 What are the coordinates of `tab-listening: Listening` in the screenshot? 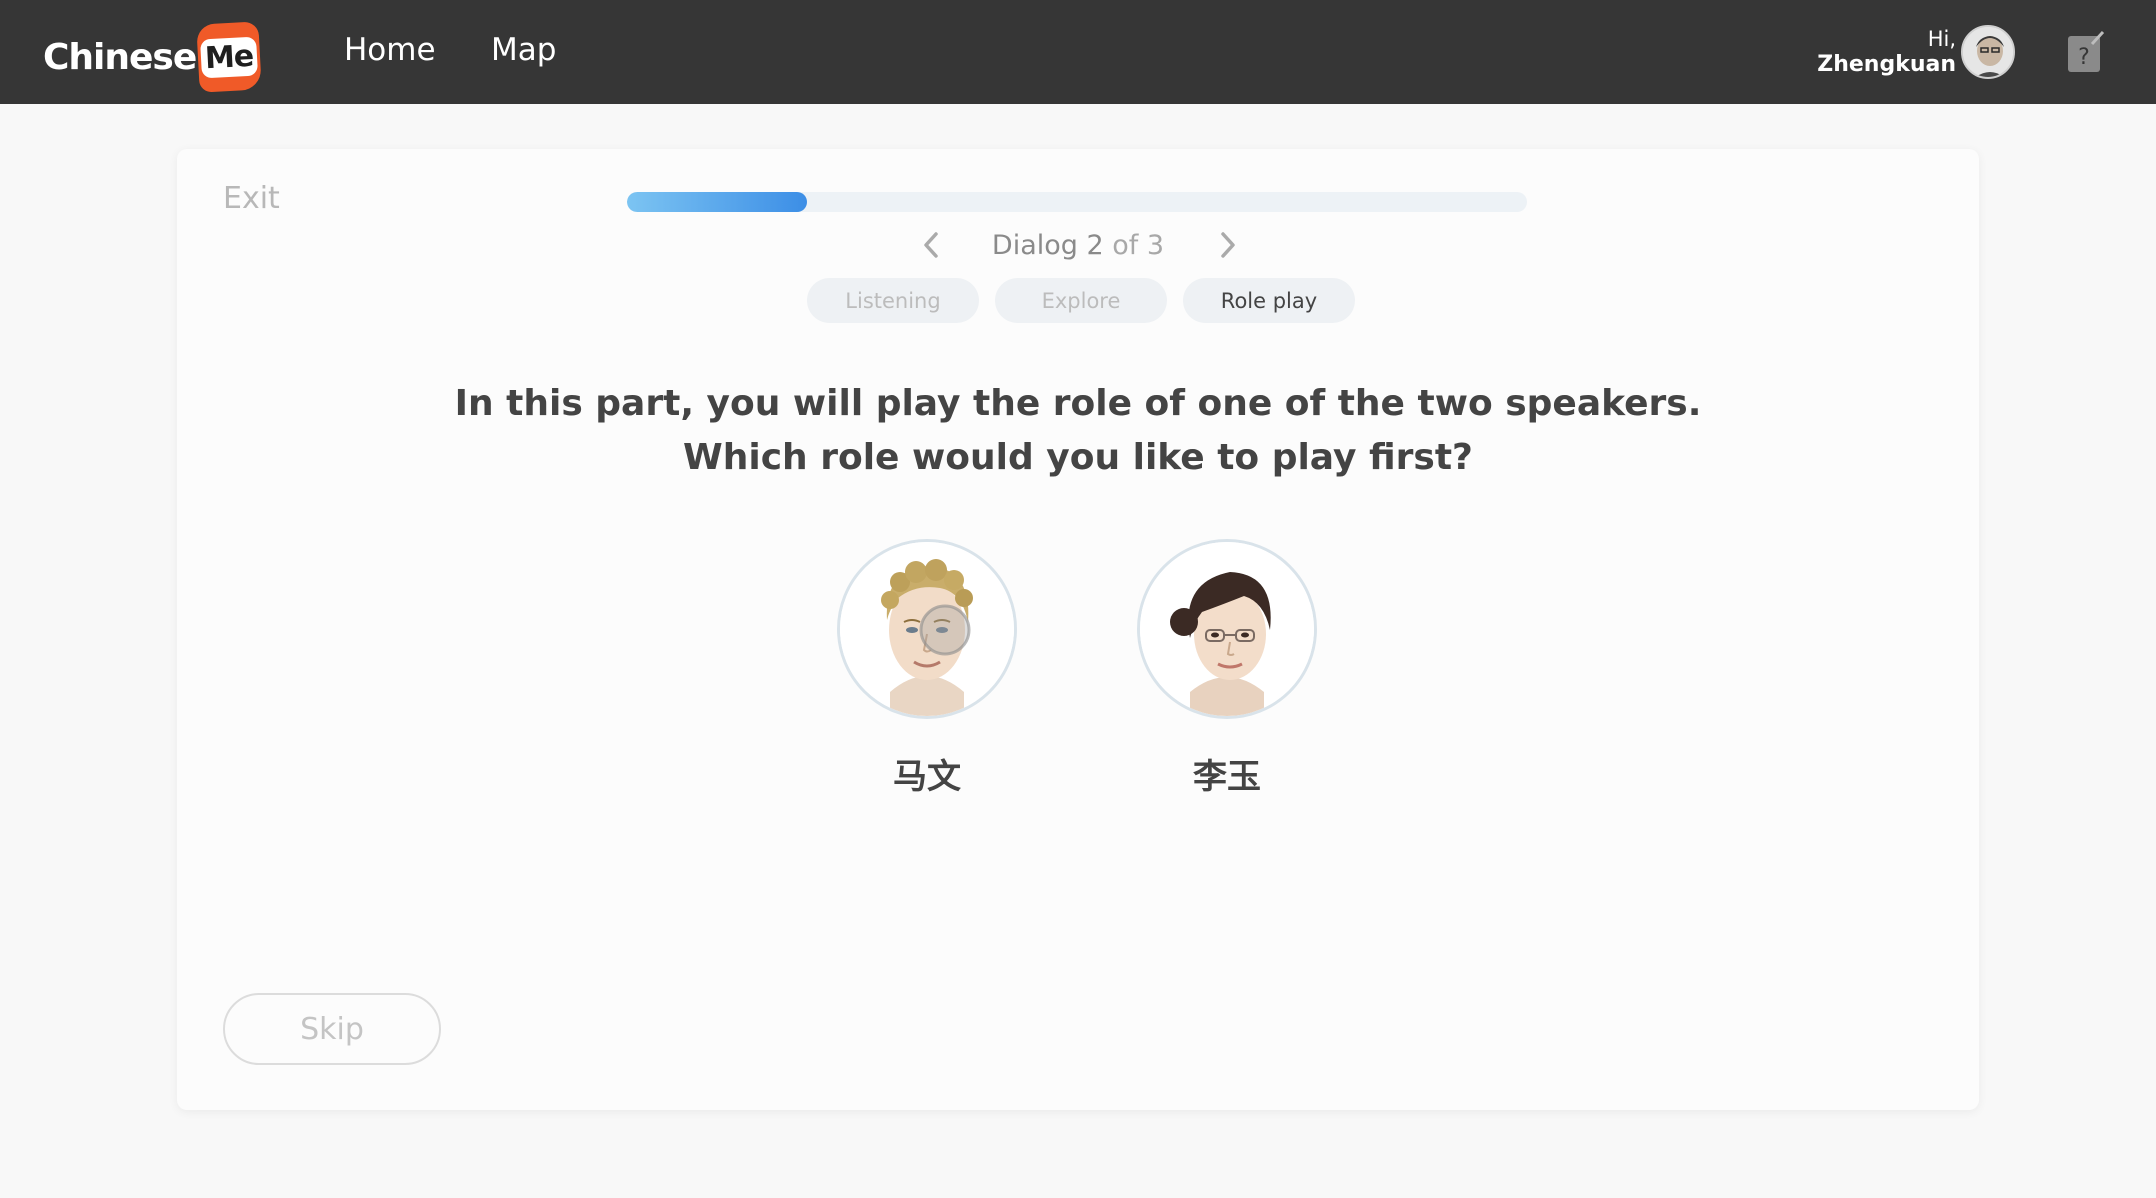 It's located at (893, 300).